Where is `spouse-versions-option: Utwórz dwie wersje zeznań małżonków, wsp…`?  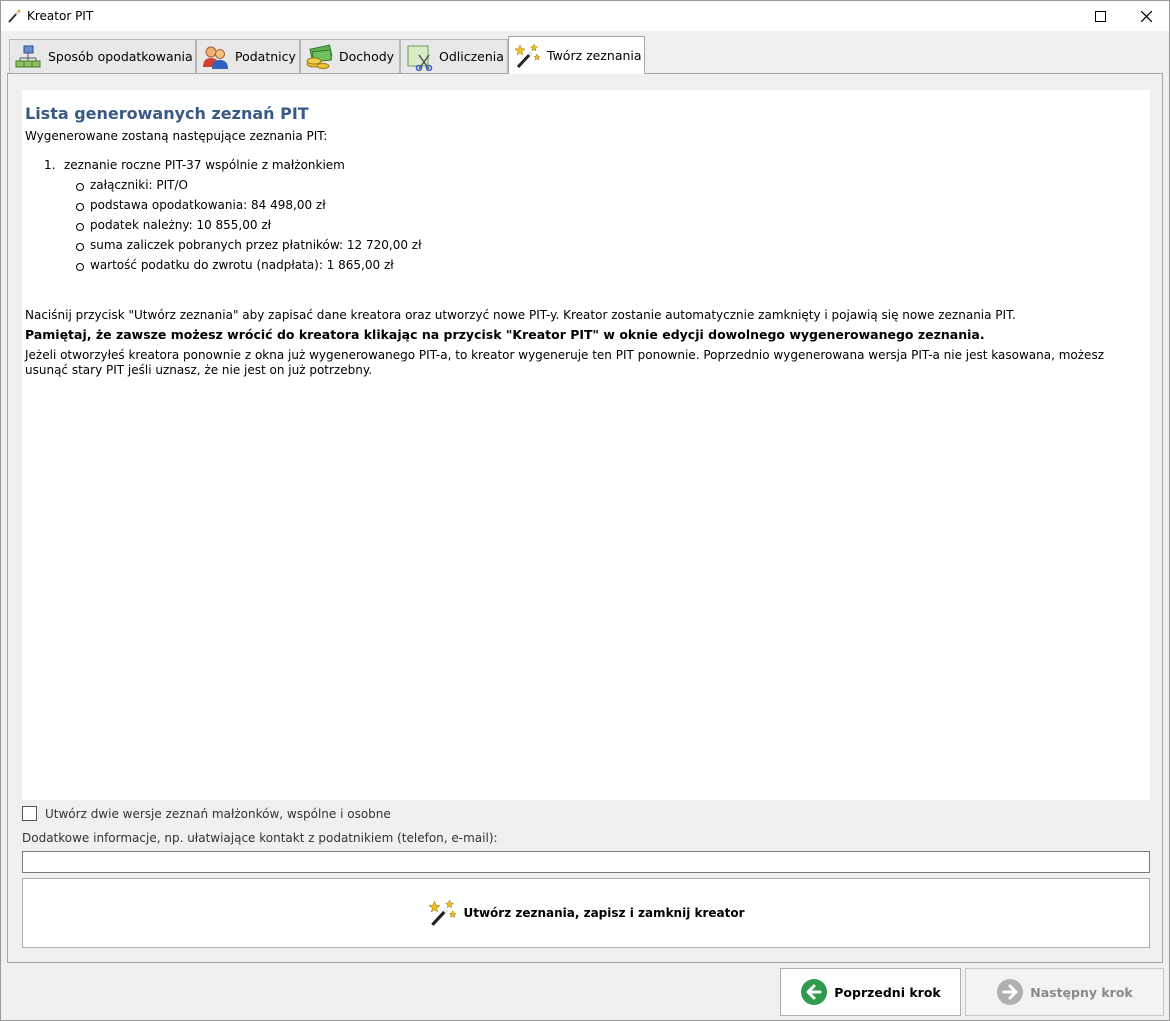 spouse-versions-option: Utwórz dwie wersje zeznań małżonków, wsp… is located at coordinates (206, 813).